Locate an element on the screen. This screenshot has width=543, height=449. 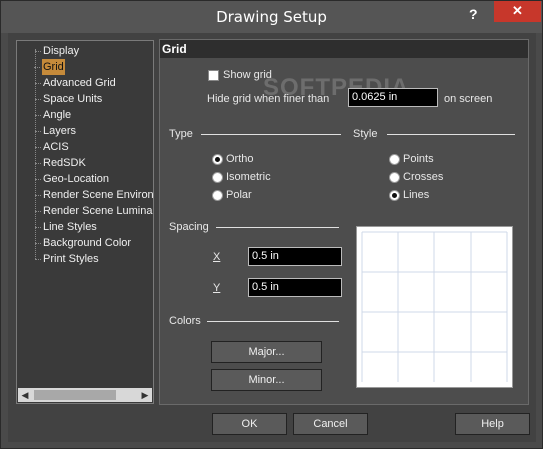
tree-horizontal-scrollbar: ◀ ▶ is located at coordinates (85, 395).